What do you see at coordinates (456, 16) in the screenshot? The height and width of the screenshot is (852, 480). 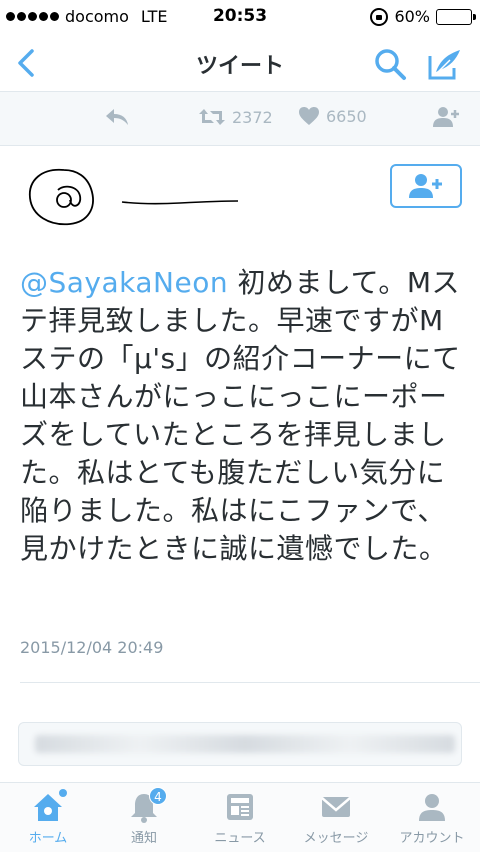 I see `battery-icon` at bounding box center [456, 16].